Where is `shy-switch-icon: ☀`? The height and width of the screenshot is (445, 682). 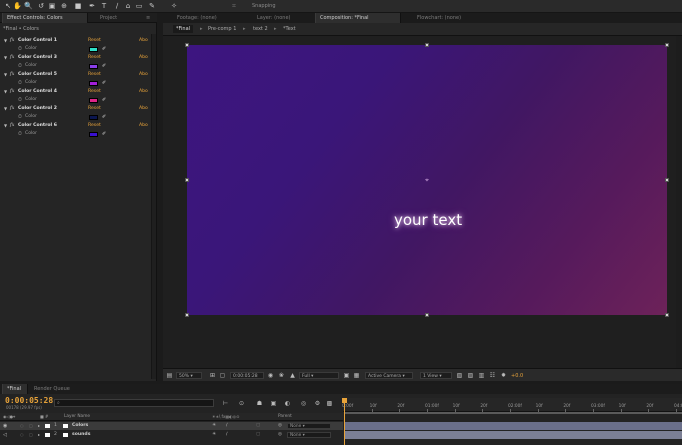
shy-switch-icon: ☀ is located at coordinates (214, 435).